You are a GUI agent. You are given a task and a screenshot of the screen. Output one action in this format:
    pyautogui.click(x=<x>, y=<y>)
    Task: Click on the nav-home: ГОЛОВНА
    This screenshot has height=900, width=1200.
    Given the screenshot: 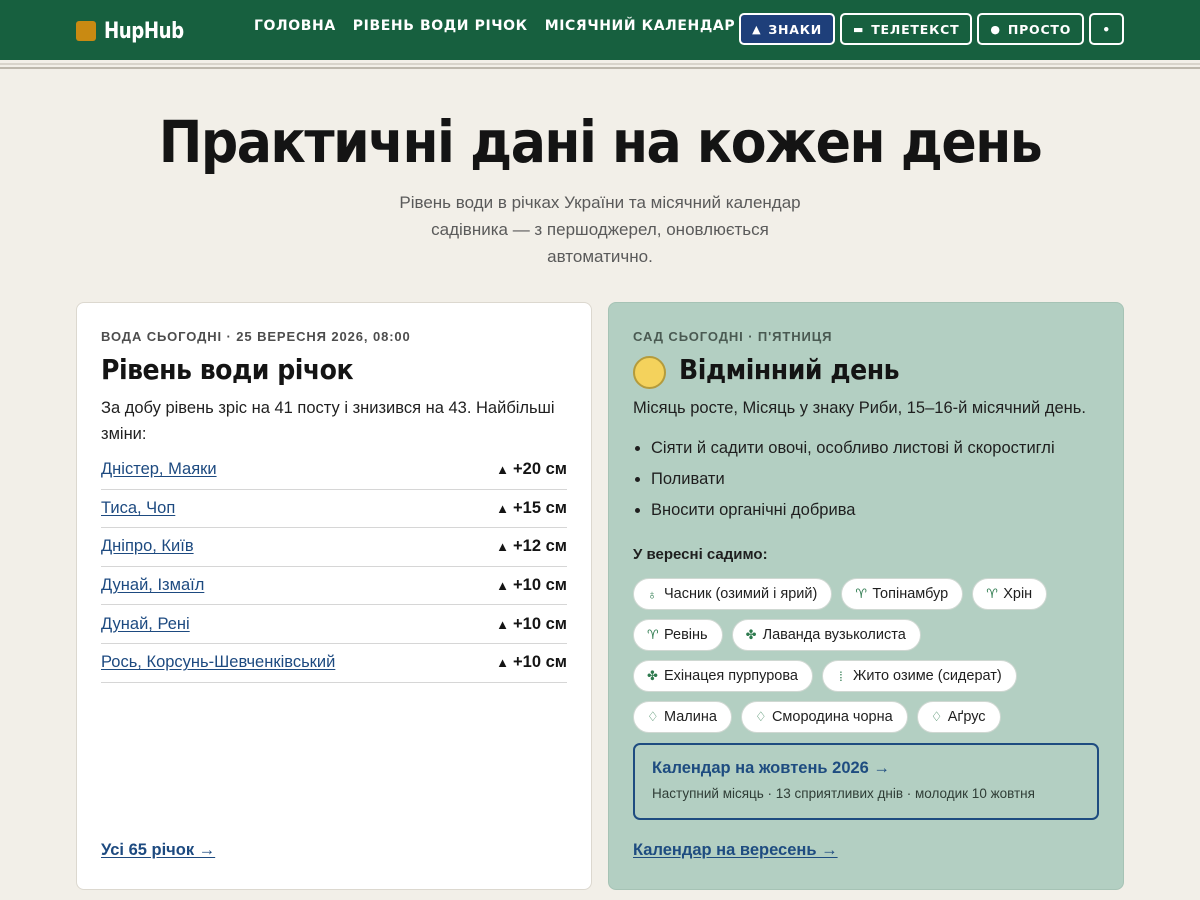 What is the action you would take?
    pyautogui.click(x=295, y=26)
    